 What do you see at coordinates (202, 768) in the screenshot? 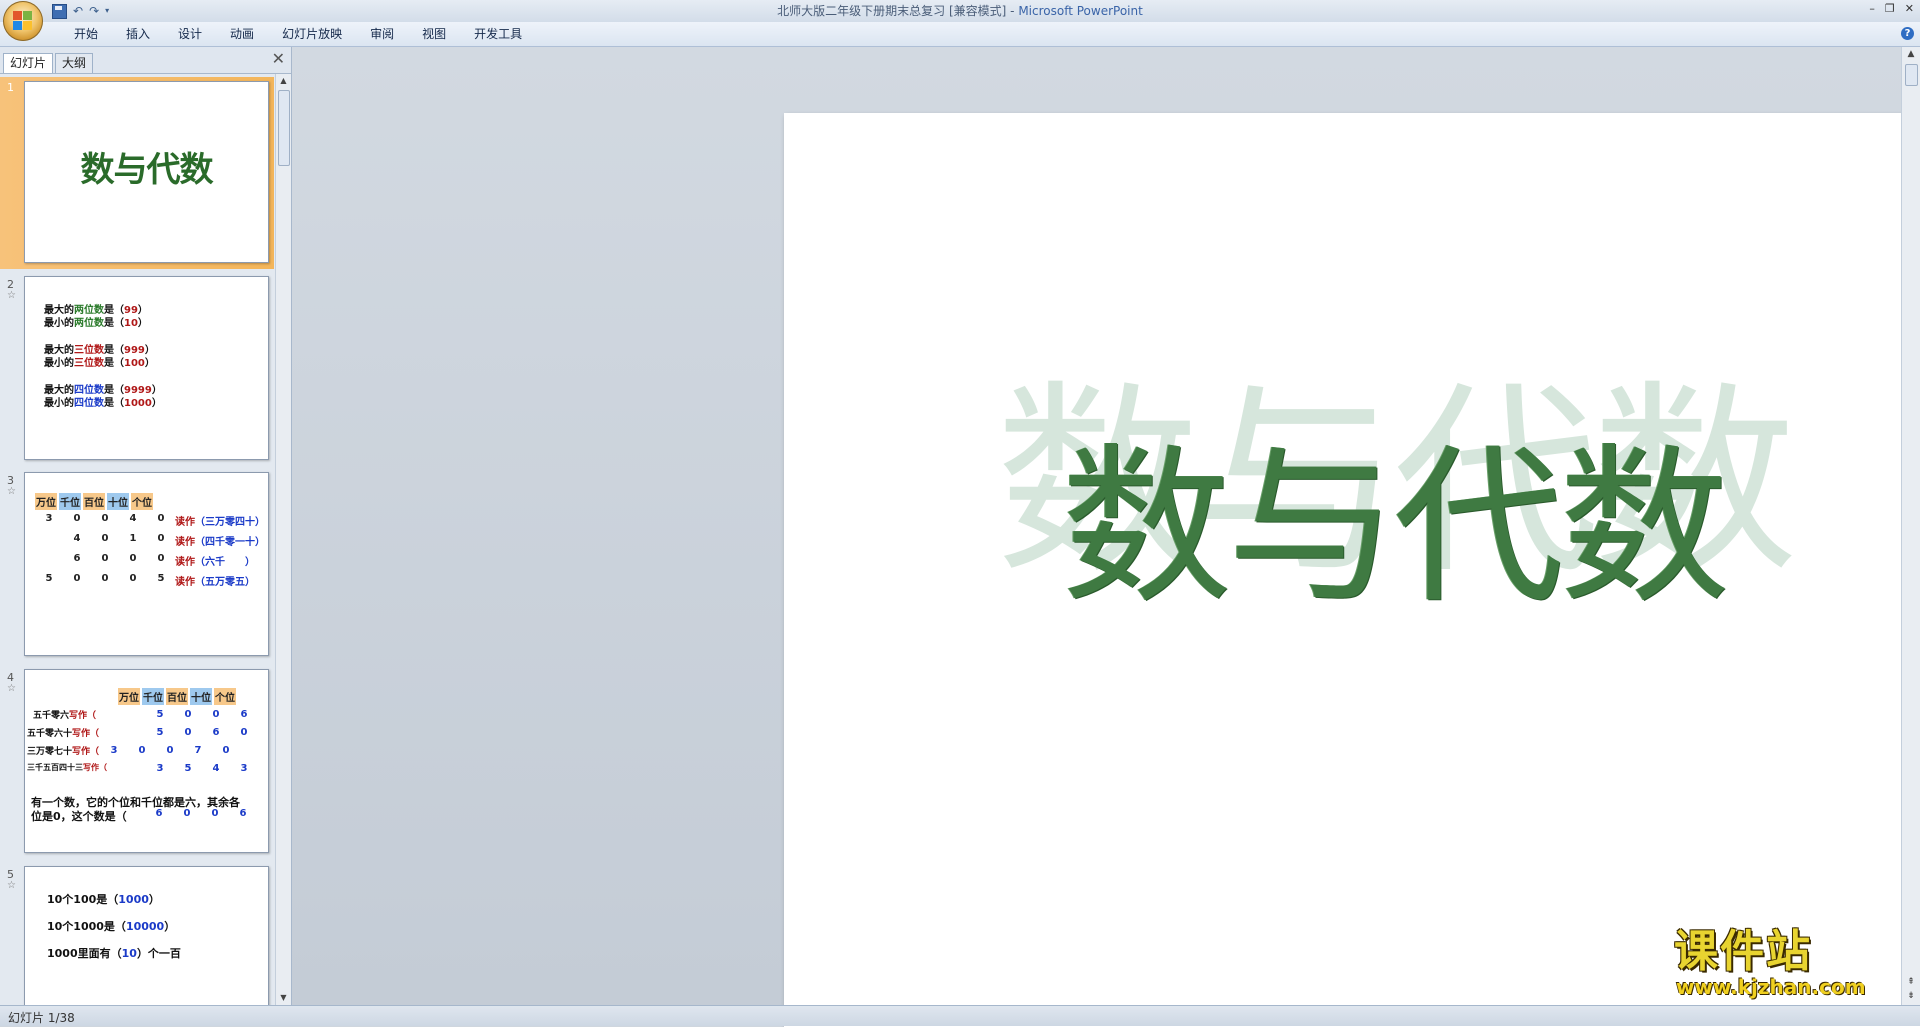
I see `number-row: 3543` at bounding box center [202, 768].